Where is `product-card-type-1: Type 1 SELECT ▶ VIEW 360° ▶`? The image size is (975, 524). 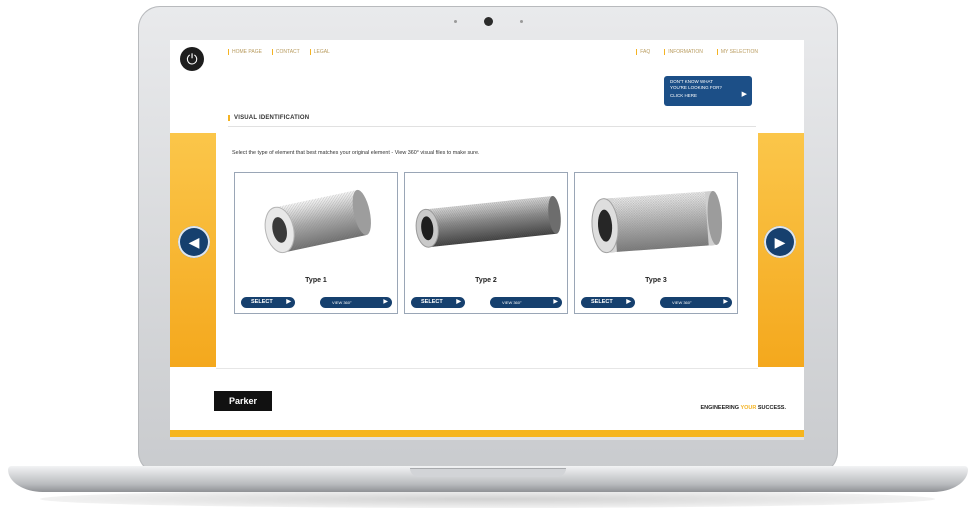
product-card-type-1: Type 1 SELECT ▶ VIEW 360° ▶ is located at coordinates (316, 243).